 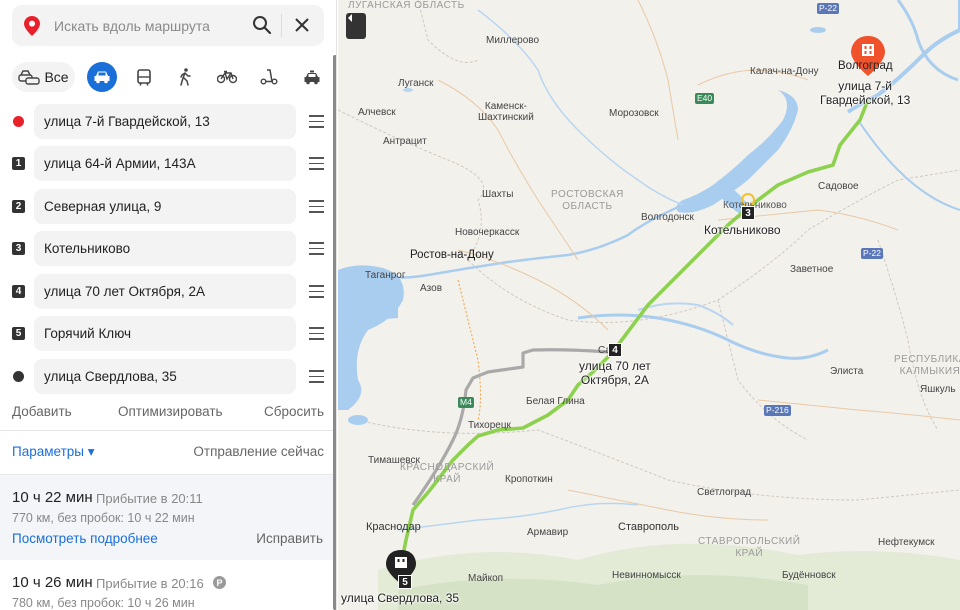 I want to click on map-label-town: Шахты, so click(x=498, y=194).